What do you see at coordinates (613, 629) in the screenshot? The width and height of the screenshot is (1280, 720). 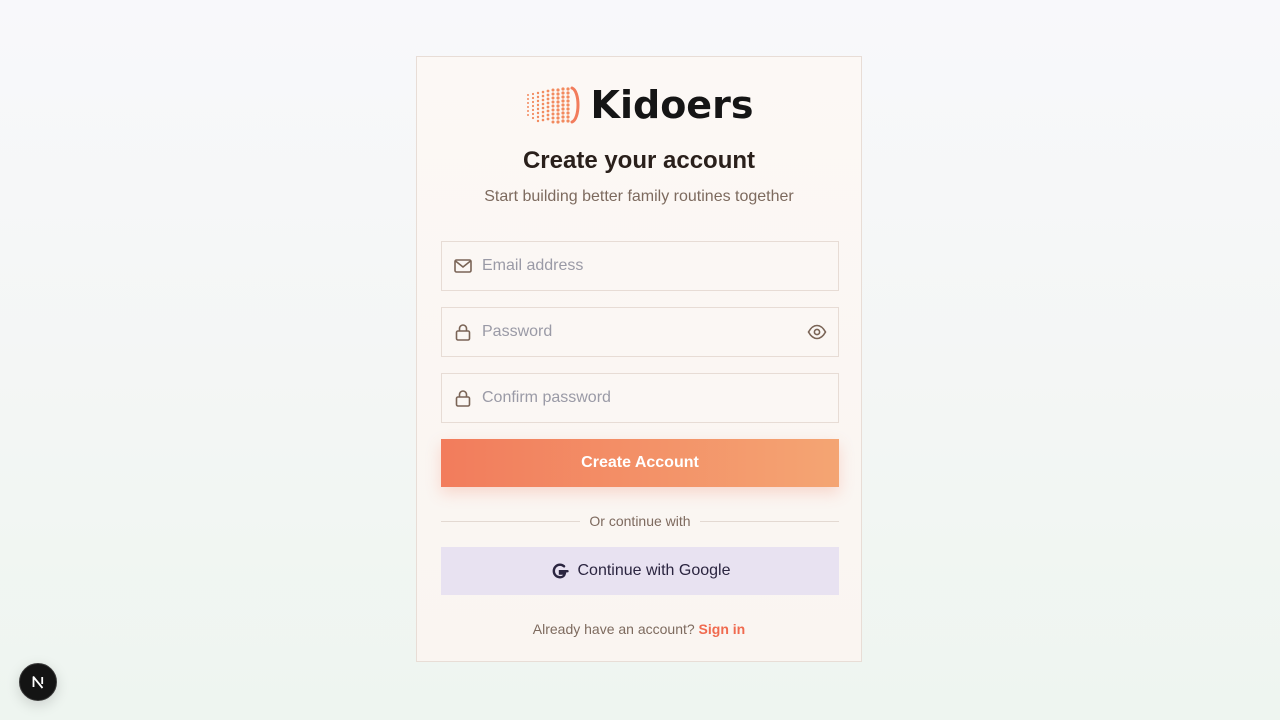 I see `signin-prompt-text: Already have an account?` at bounding box center [613, 629].